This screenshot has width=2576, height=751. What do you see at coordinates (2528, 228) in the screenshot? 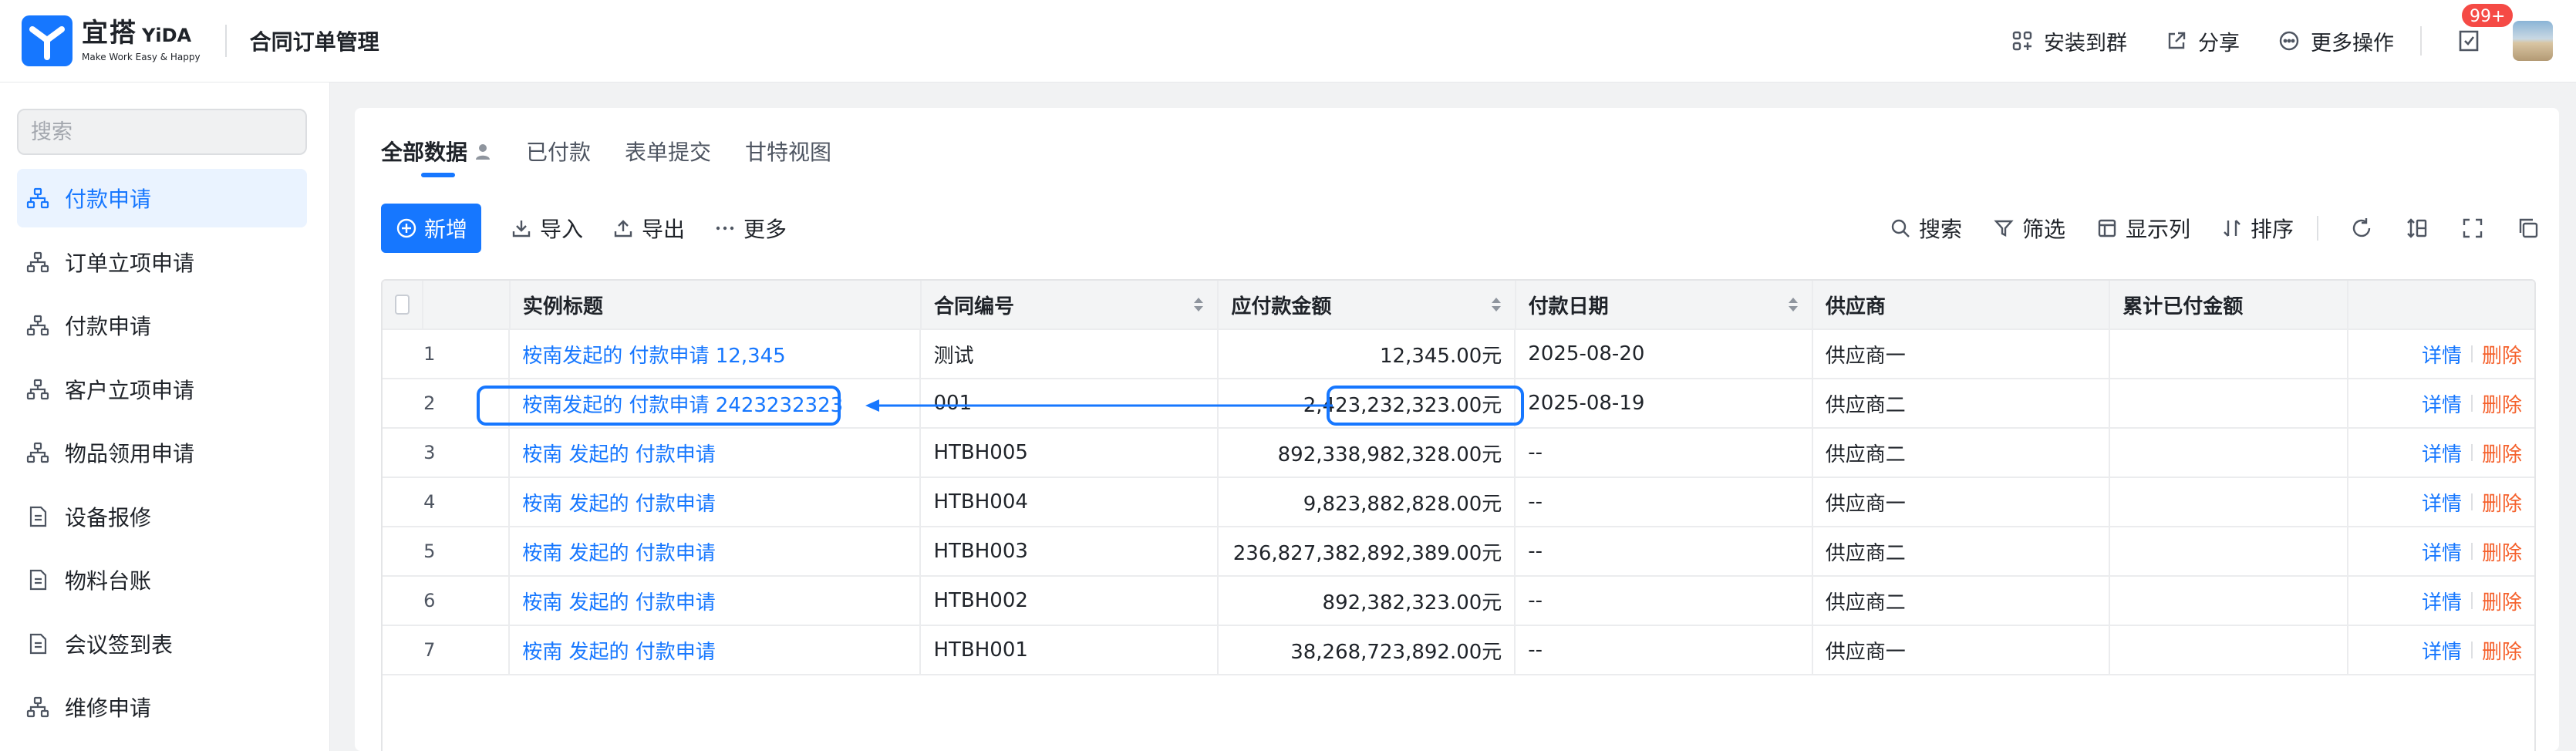
I see `copy-button` at bounding box center [2528, 228].